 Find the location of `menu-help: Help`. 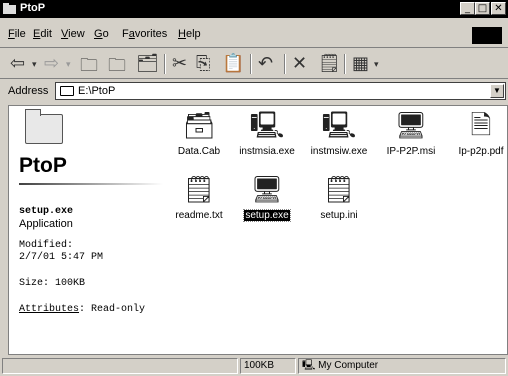

menu-help: Help is located at coordinates (189, 34).